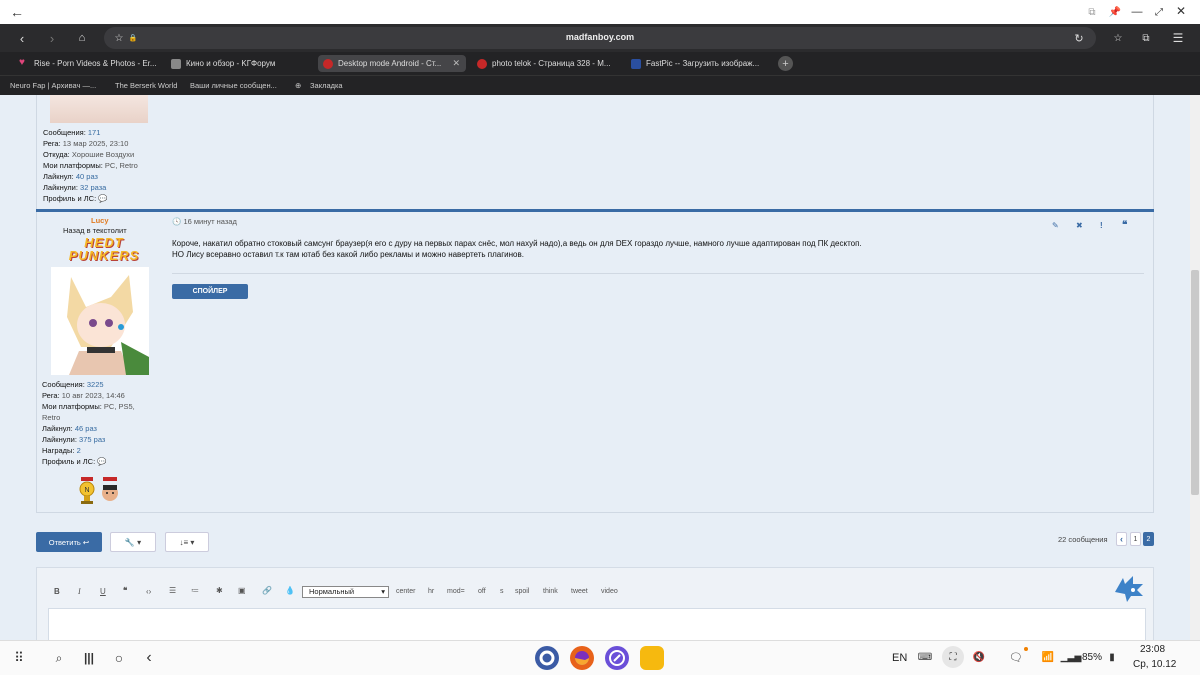 The height and width of the screenshot is (675, 1200). Describe the element at coordinates (57, 591) in the screenshot. I see `bold-button: B` at that location.